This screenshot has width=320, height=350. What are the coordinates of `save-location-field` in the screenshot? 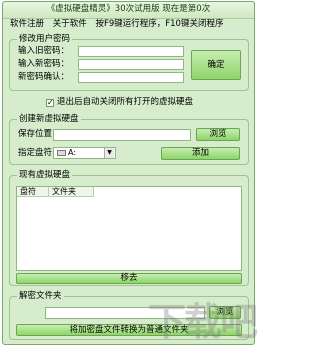 It's located at (122, 135).